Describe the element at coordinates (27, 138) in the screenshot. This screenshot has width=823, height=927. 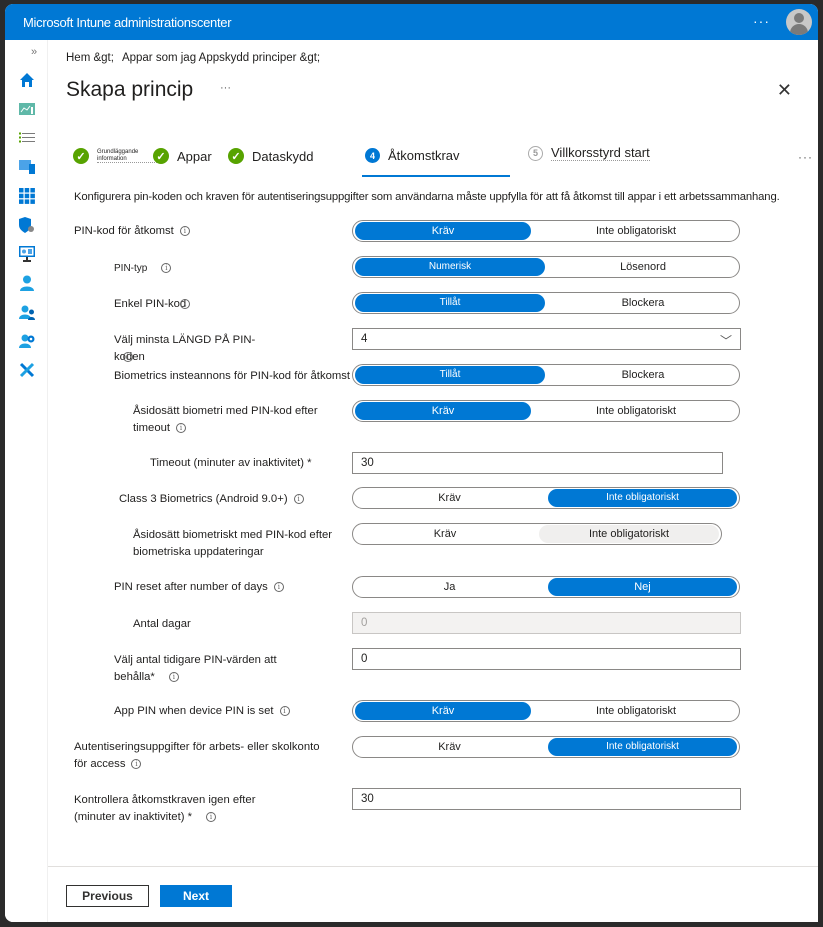
I see `list-icon` at that location.